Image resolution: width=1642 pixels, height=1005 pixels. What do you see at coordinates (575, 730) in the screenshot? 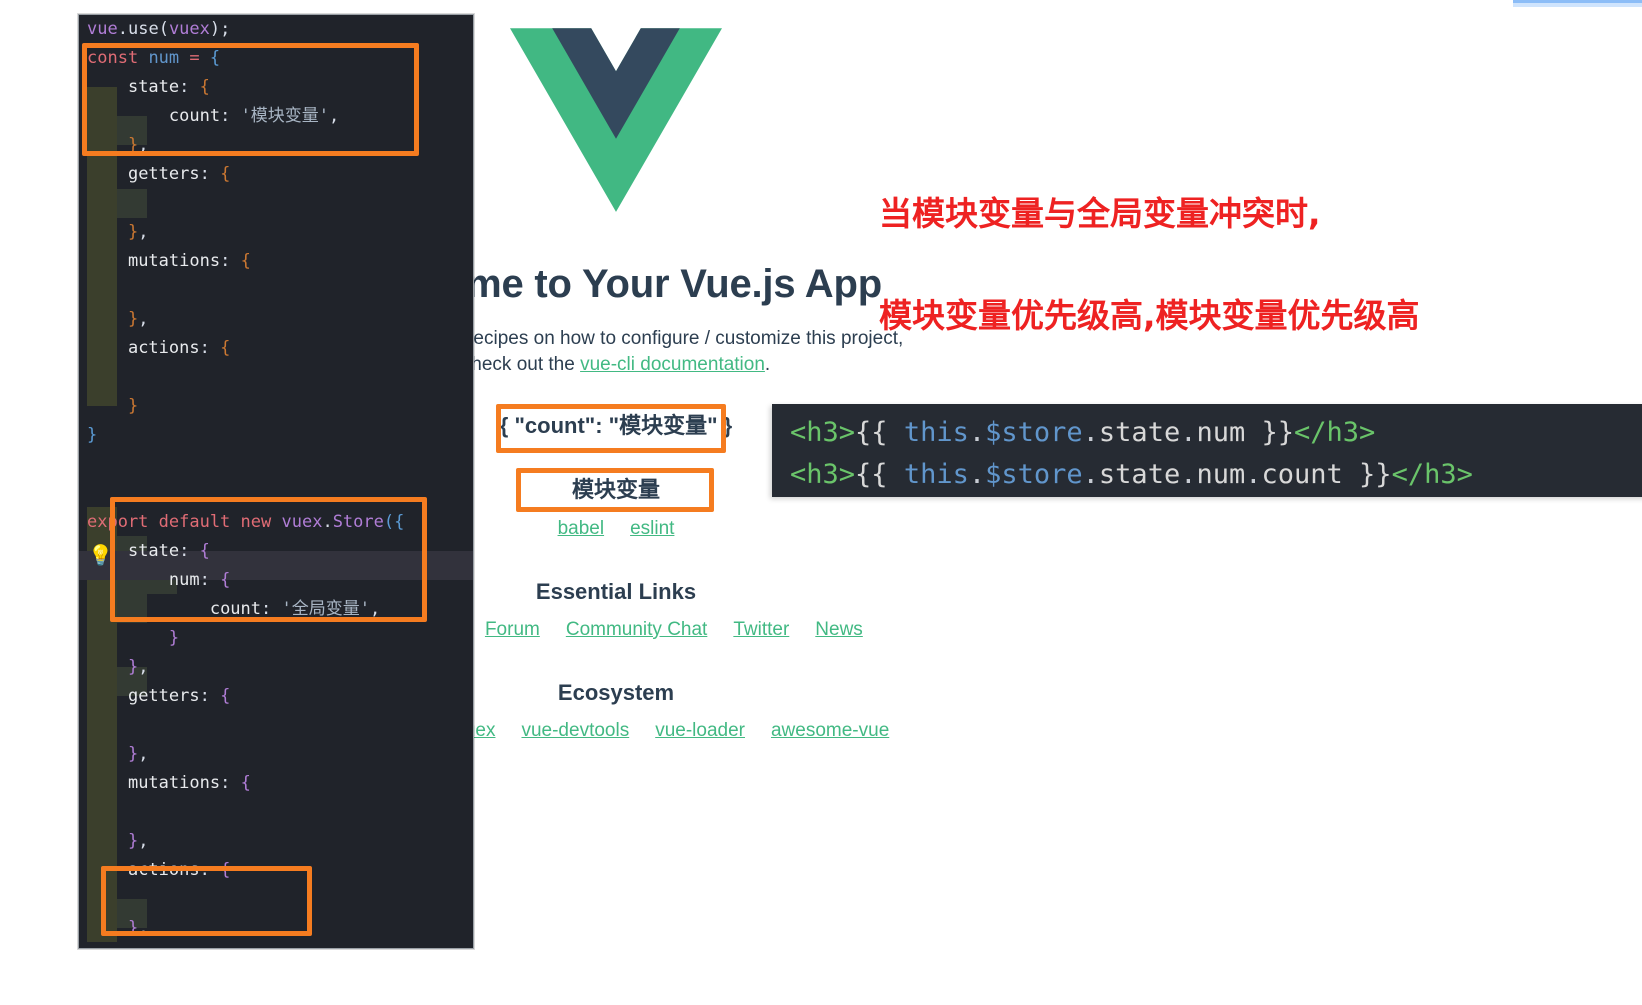
I see `link-vue-devtools: vue-devtools` at bounding box center [575, 730].